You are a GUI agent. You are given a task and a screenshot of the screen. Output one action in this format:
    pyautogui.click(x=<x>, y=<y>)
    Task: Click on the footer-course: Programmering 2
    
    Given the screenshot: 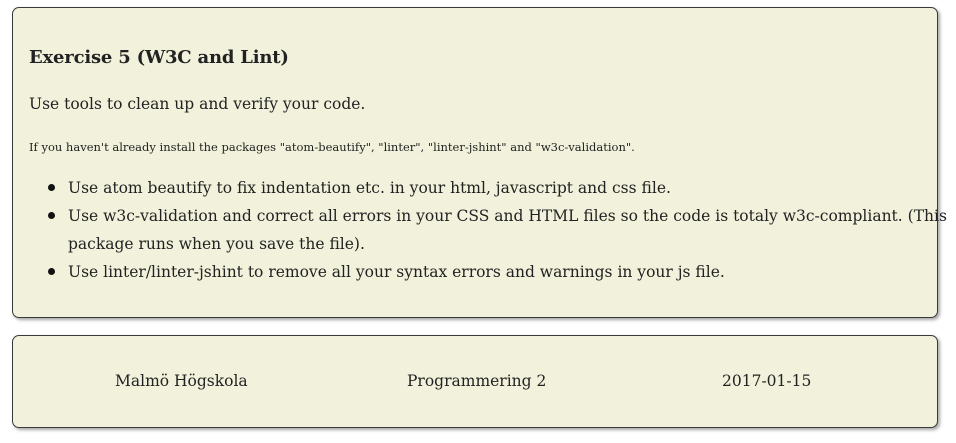 What is the action you would take?
    pyautogui.click(x=477, y=381)
    